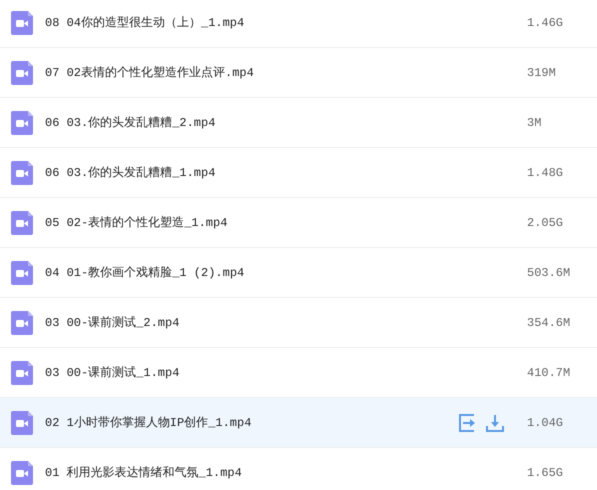 This screenshot has height=490, width=597. I want to click on file-name: 03 00-课前测试_1.mp4, so click(112, 373).